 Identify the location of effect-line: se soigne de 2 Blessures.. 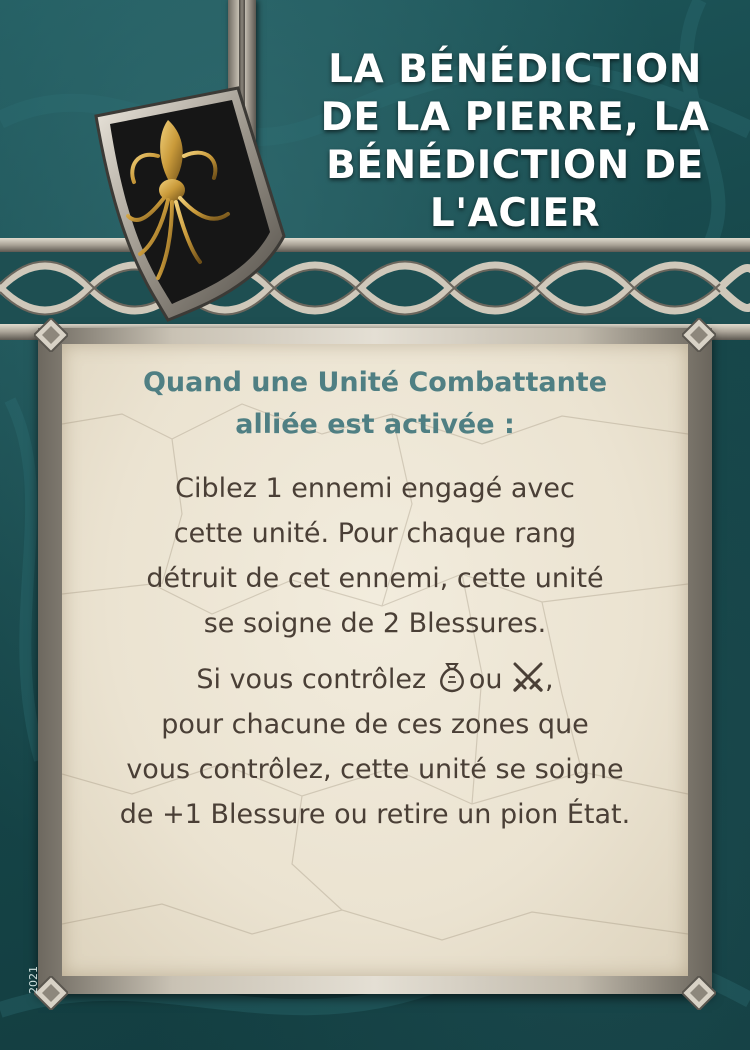
(375, 623).